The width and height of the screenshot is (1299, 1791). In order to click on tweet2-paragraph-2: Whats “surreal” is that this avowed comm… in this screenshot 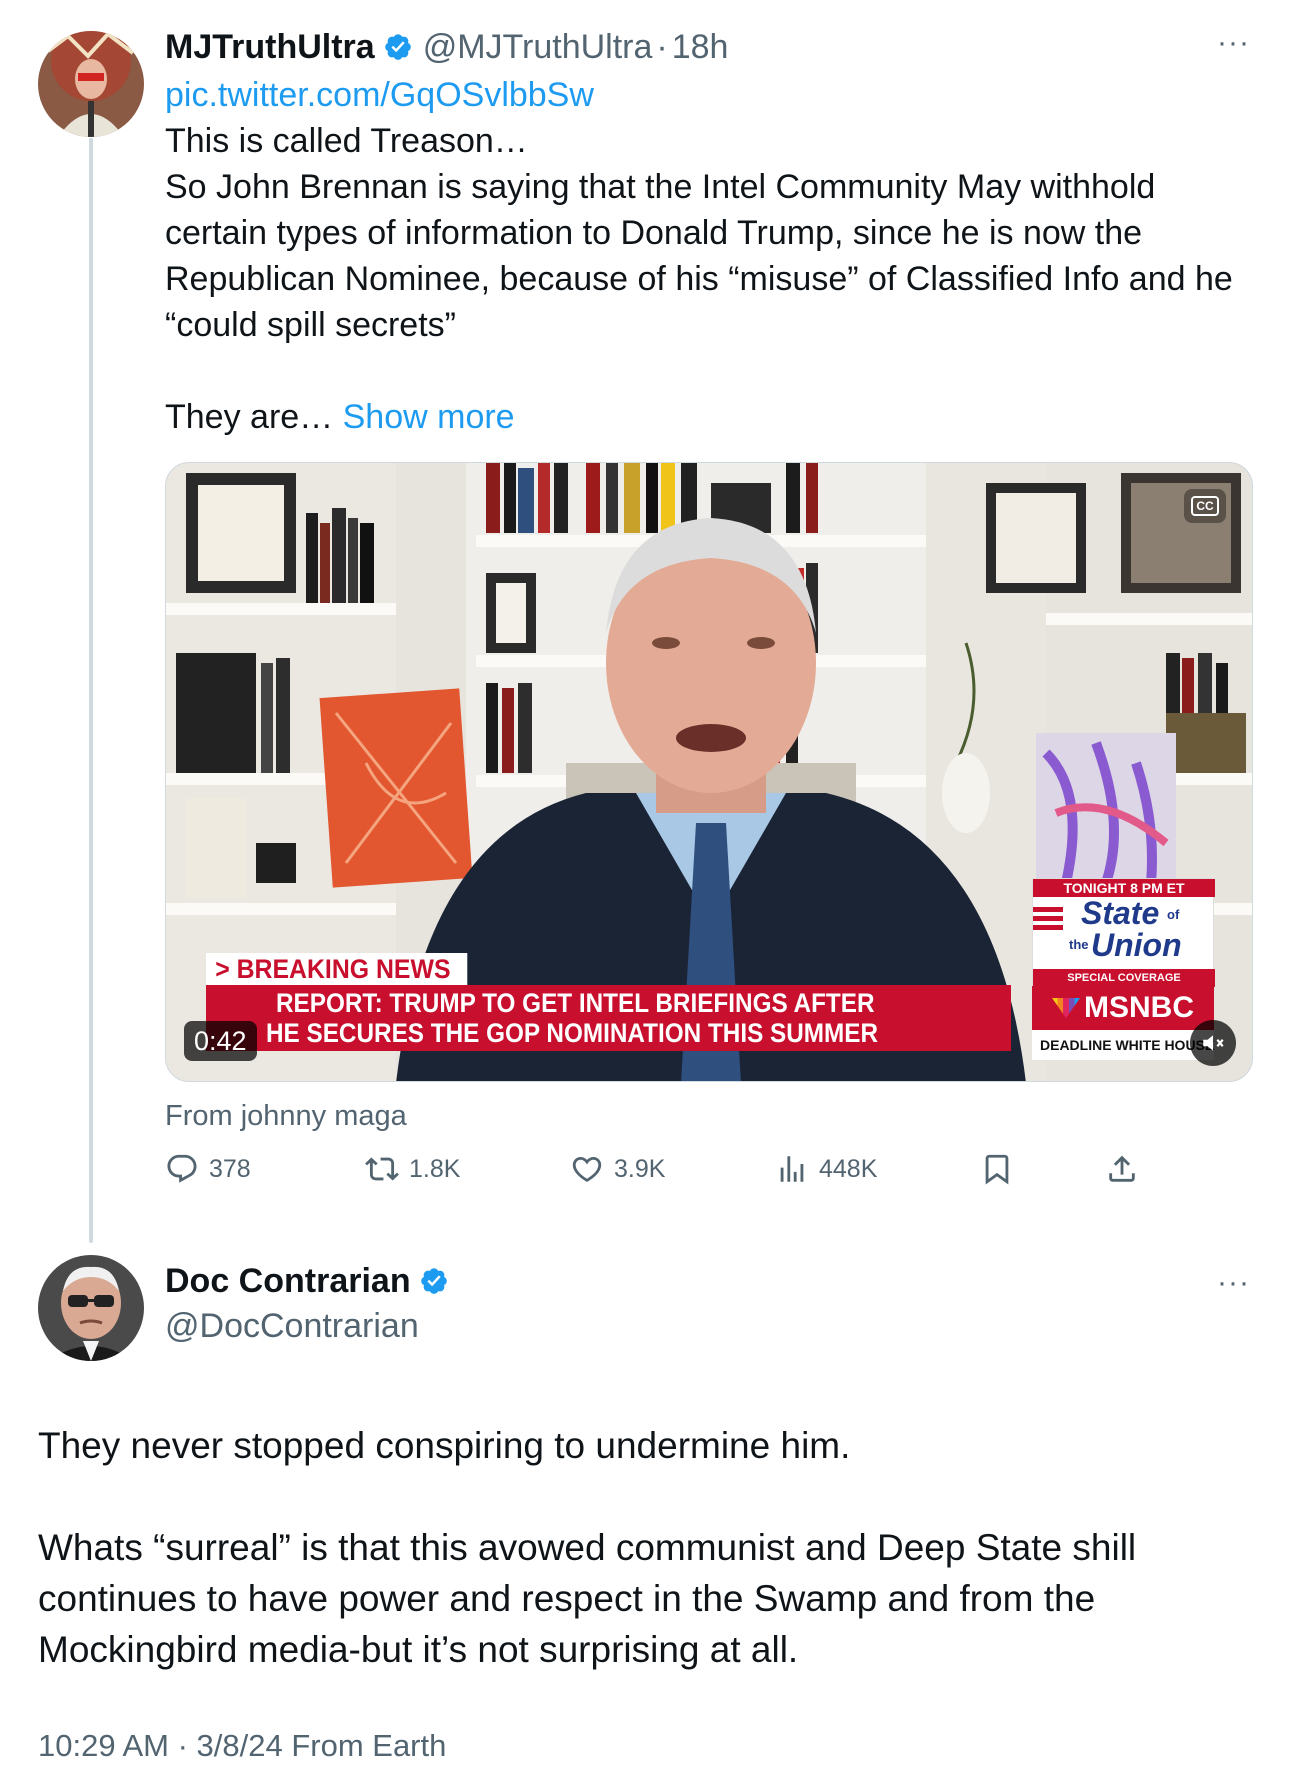, I will do `click(653, 1598)`.